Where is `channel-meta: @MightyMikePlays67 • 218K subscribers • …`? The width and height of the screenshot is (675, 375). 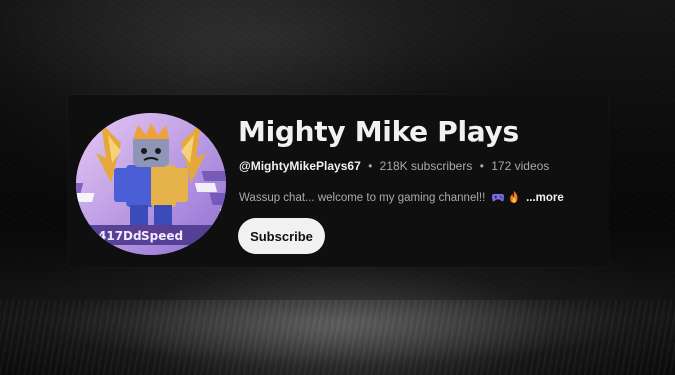
channel-meta: @MightyMikePlays67 • 218K subscribers • … is located at coordinates (394, 166).